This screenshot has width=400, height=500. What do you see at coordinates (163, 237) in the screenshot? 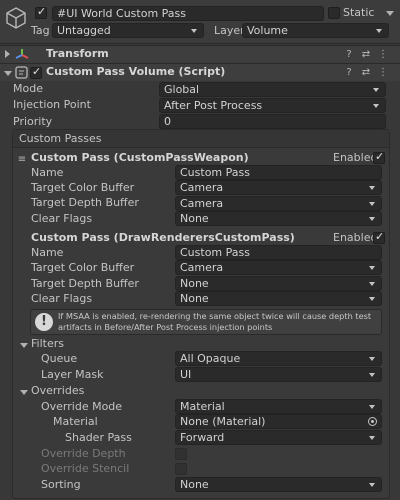
I see `pass2-title: Custom Pass (DrawRenderersCustomPass)` at bounding box center [163, 237].